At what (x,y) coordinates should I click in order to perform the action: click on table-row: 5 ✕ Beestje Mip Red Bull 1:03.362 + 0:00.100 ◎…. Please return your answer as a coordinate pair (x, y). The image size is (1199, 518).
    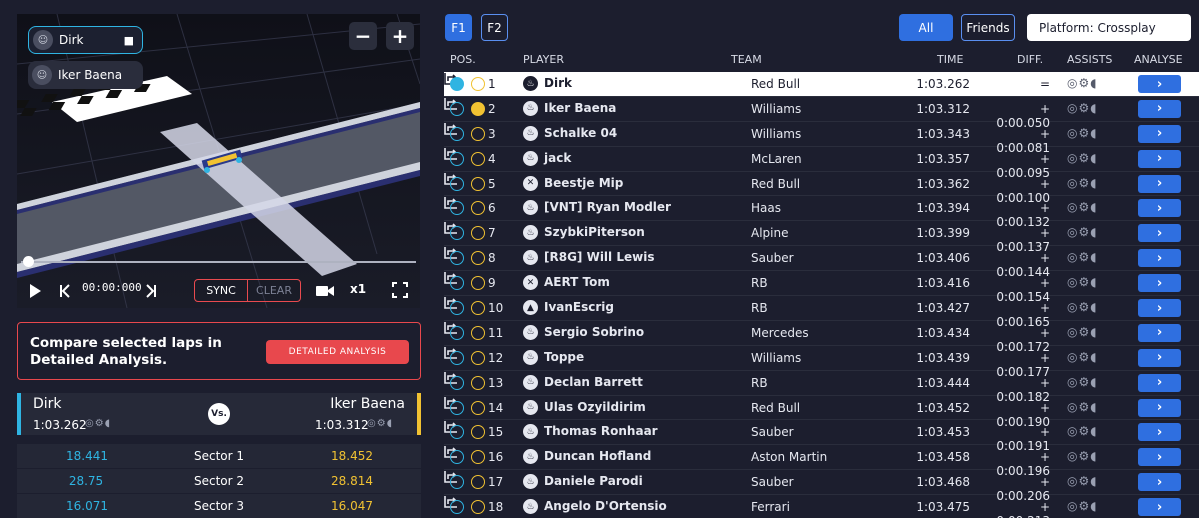
    Looking at the image, I should click on (821, 188).